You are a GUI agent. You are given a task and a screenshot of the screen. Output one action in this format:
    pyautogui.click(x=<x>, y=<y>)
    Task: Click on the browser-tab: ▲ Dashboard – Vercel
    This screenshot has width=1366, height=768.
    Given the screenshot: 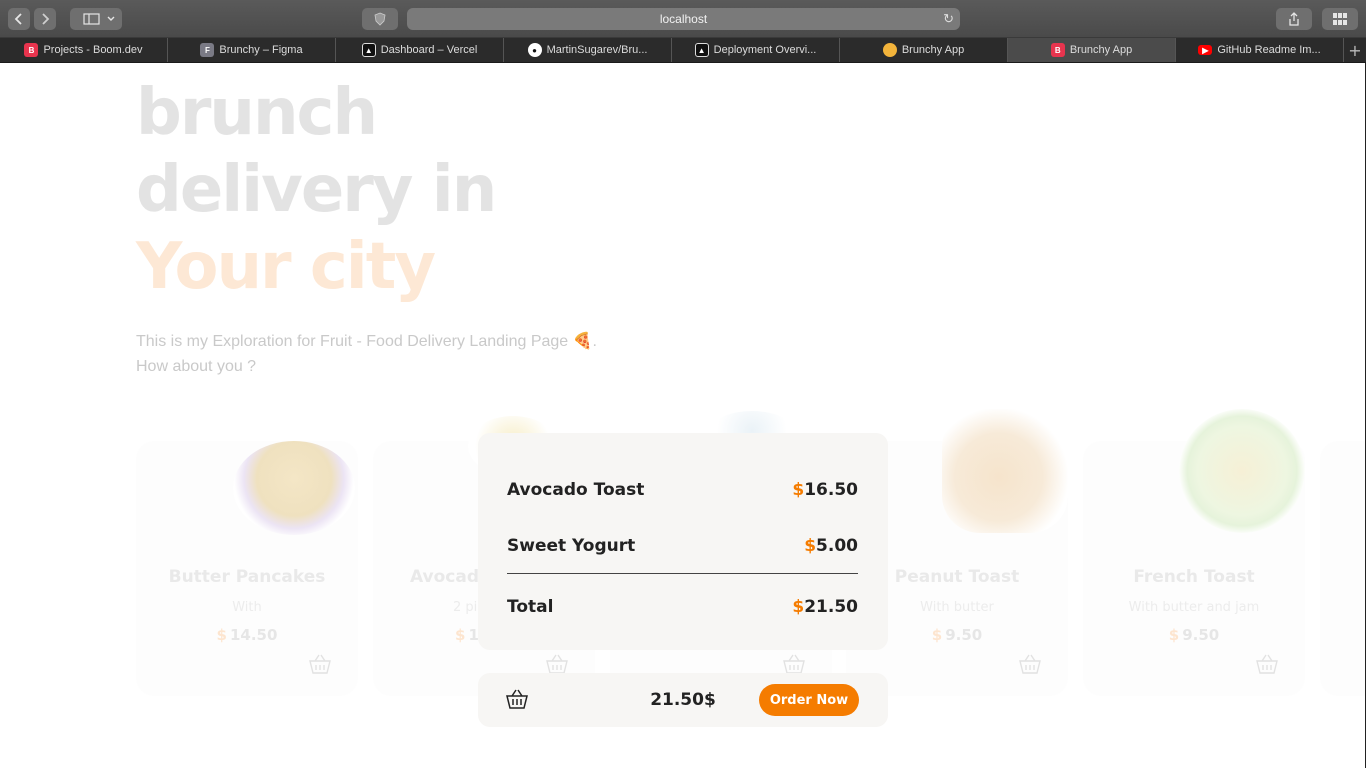 What is the action you would take?
    pyautogui.click(x=420, y=50)
    